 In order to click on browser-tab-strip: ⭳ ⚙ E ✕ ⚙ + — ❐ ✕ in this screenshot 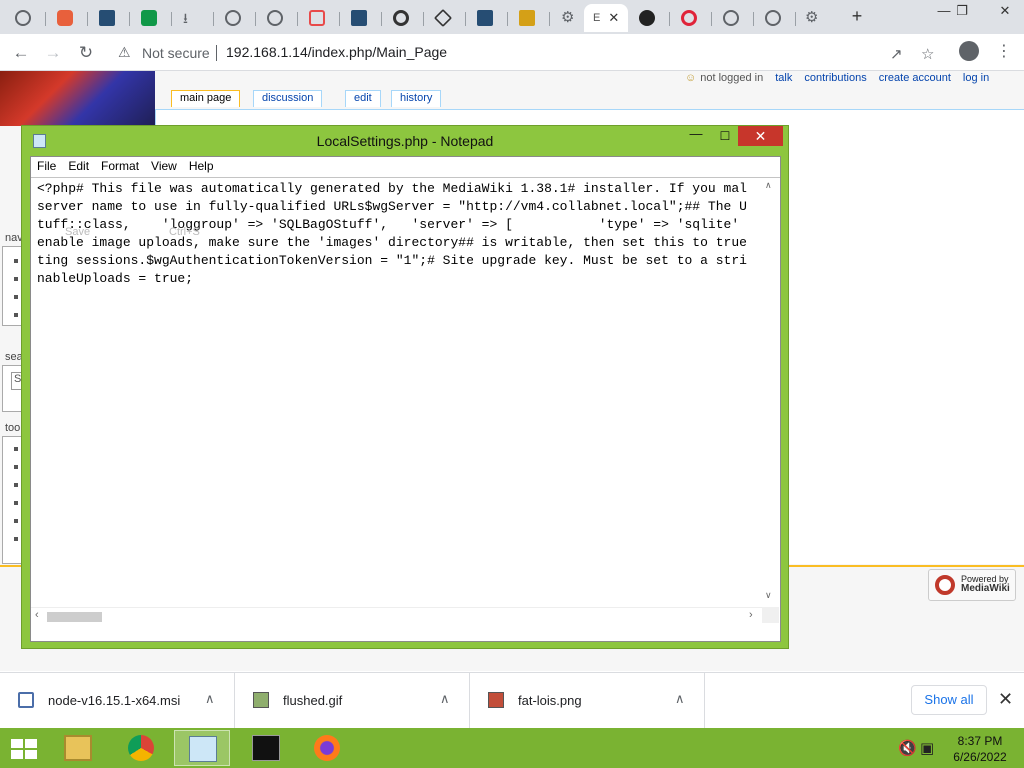, I will do `click(512, 17)`.